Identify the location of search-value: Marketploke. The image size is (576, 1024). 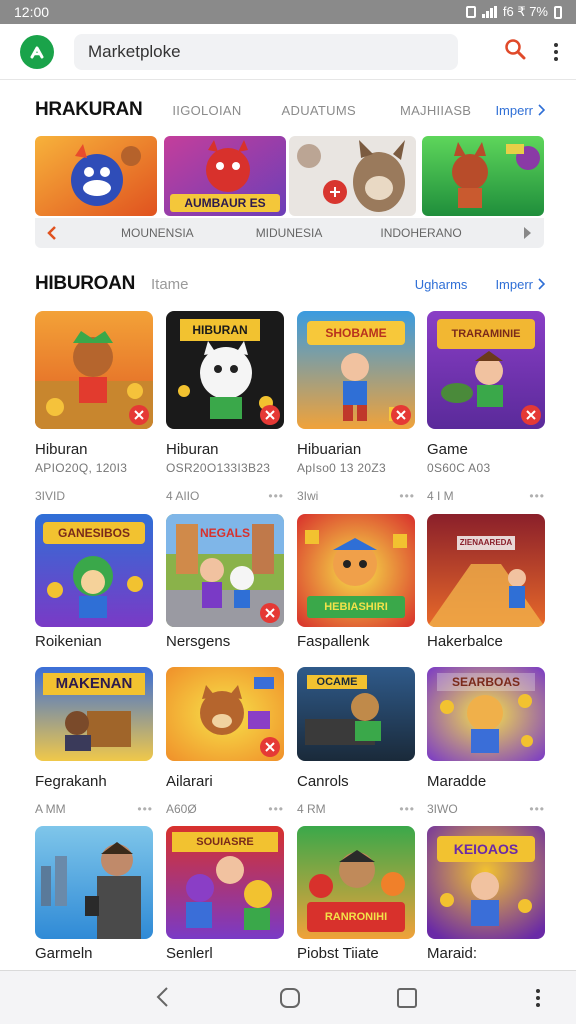
(134, 51).